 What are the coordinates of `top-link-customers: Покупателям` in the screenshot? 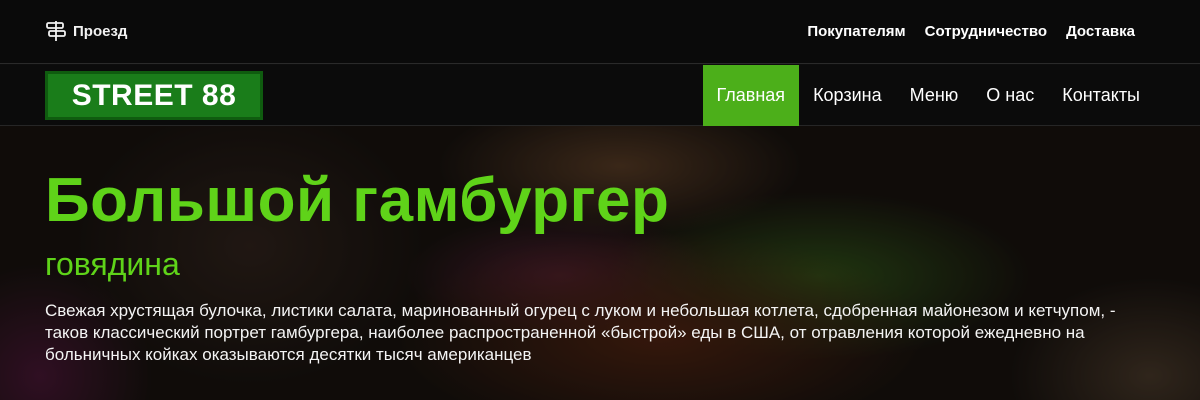 It's located at (856, 31).